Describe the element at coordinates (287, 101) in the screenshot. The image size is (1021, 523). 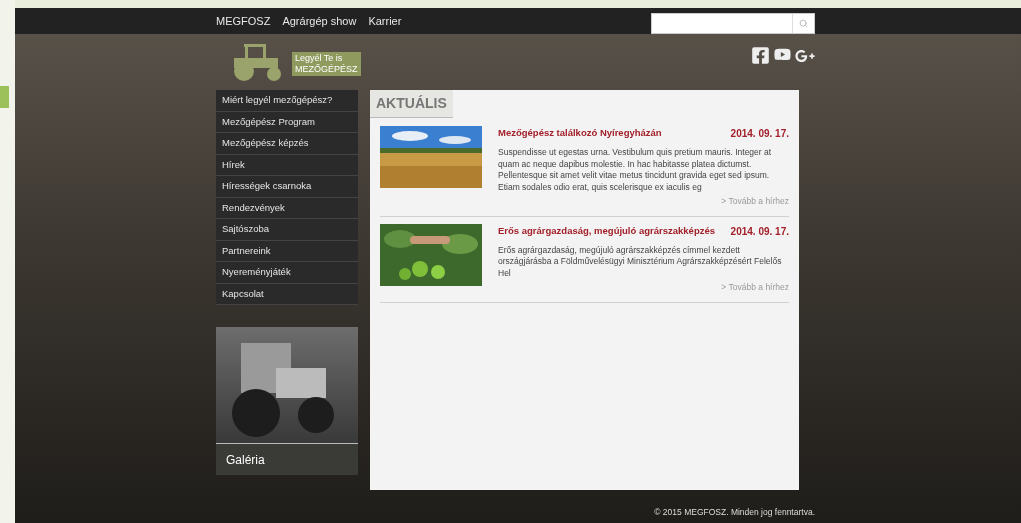
I see `sidebar-menu-item: Miért legyél mezőgépész?` at that location.